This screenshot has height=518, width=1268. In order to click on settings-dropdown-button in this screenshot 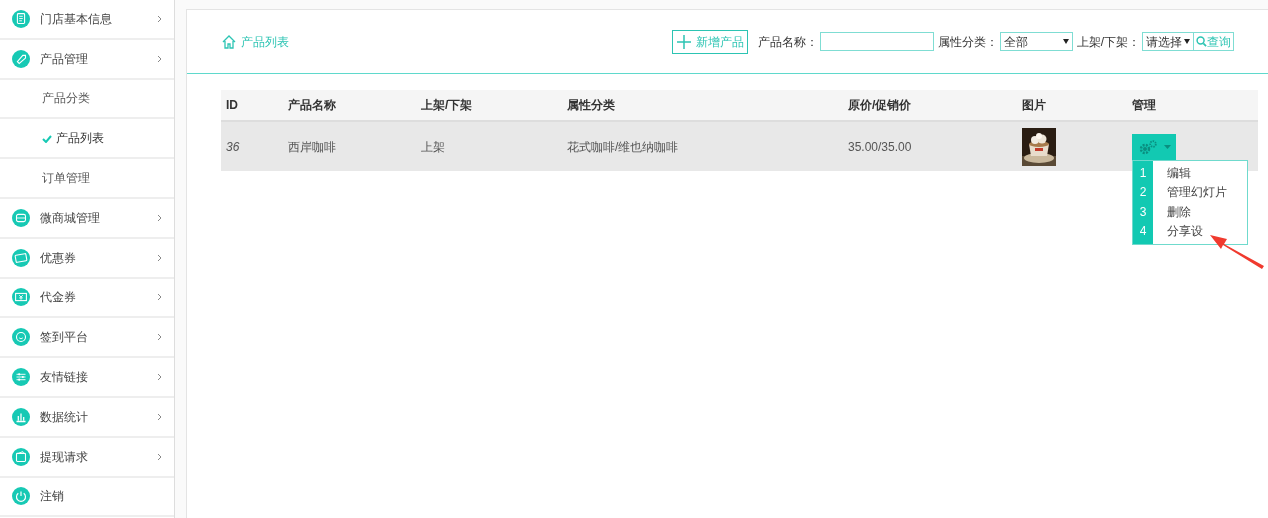, I will do `click(1154, 146)`.